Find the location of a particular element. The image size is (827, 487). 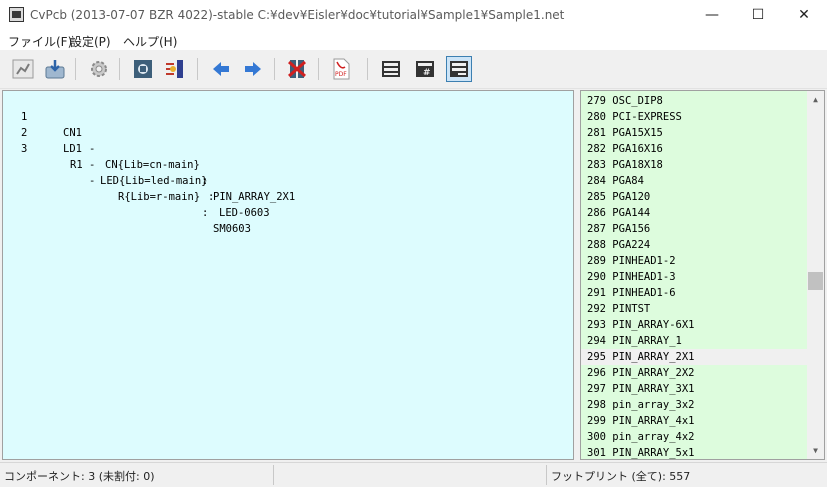

component-row: 3 R1 - R{Lib=r-main} : SM0603 is located at coordinates (127, 180).